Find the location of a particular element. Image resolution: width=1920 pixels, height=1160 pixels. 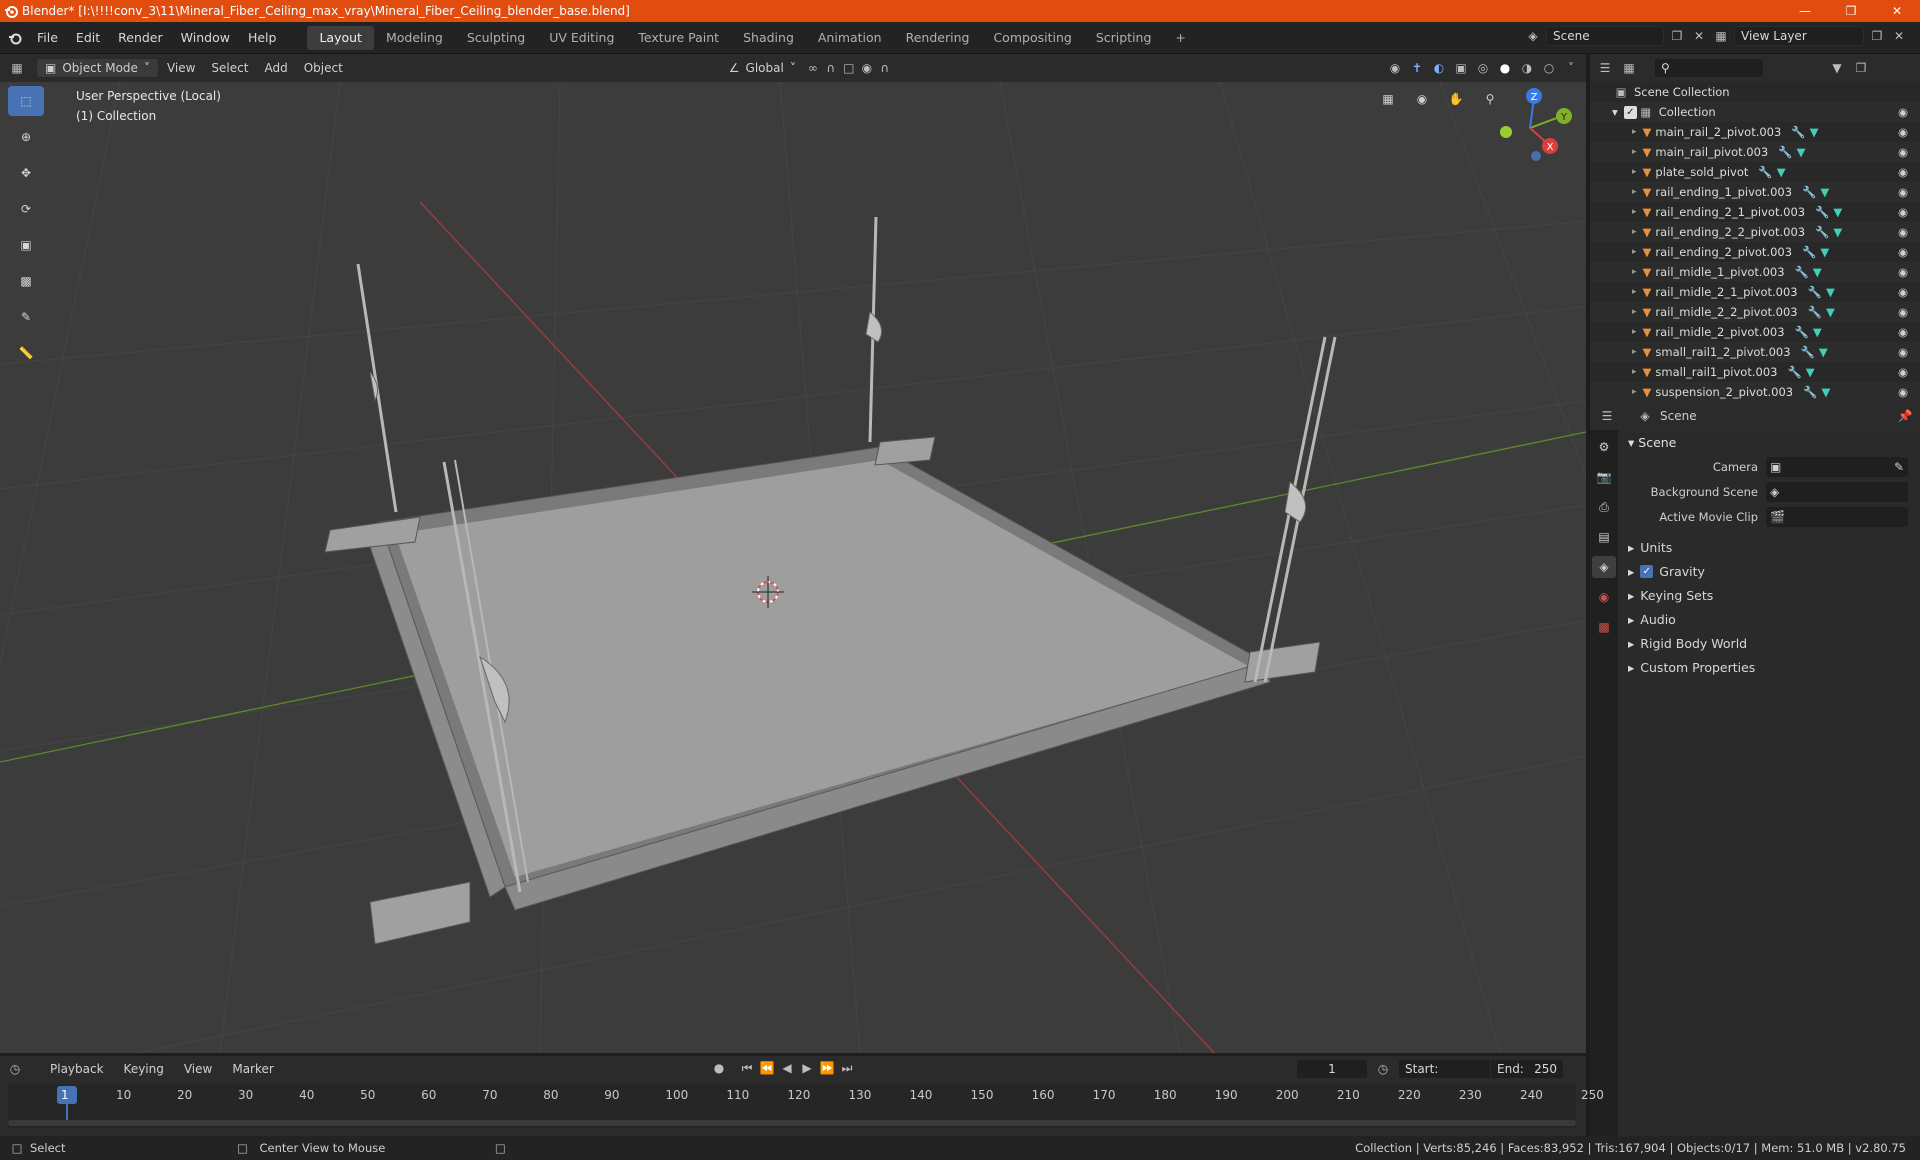

scene-field: Scene is located at coordinates (1605, 36).